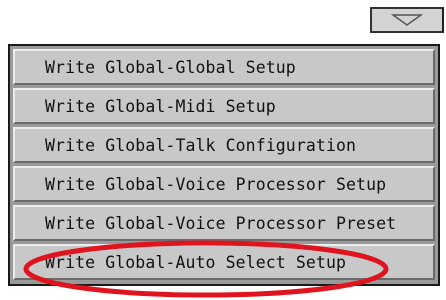  I want to click on menu-item-auto-select-setup: Write Global-Auto Select Setup, so click(224, 262).